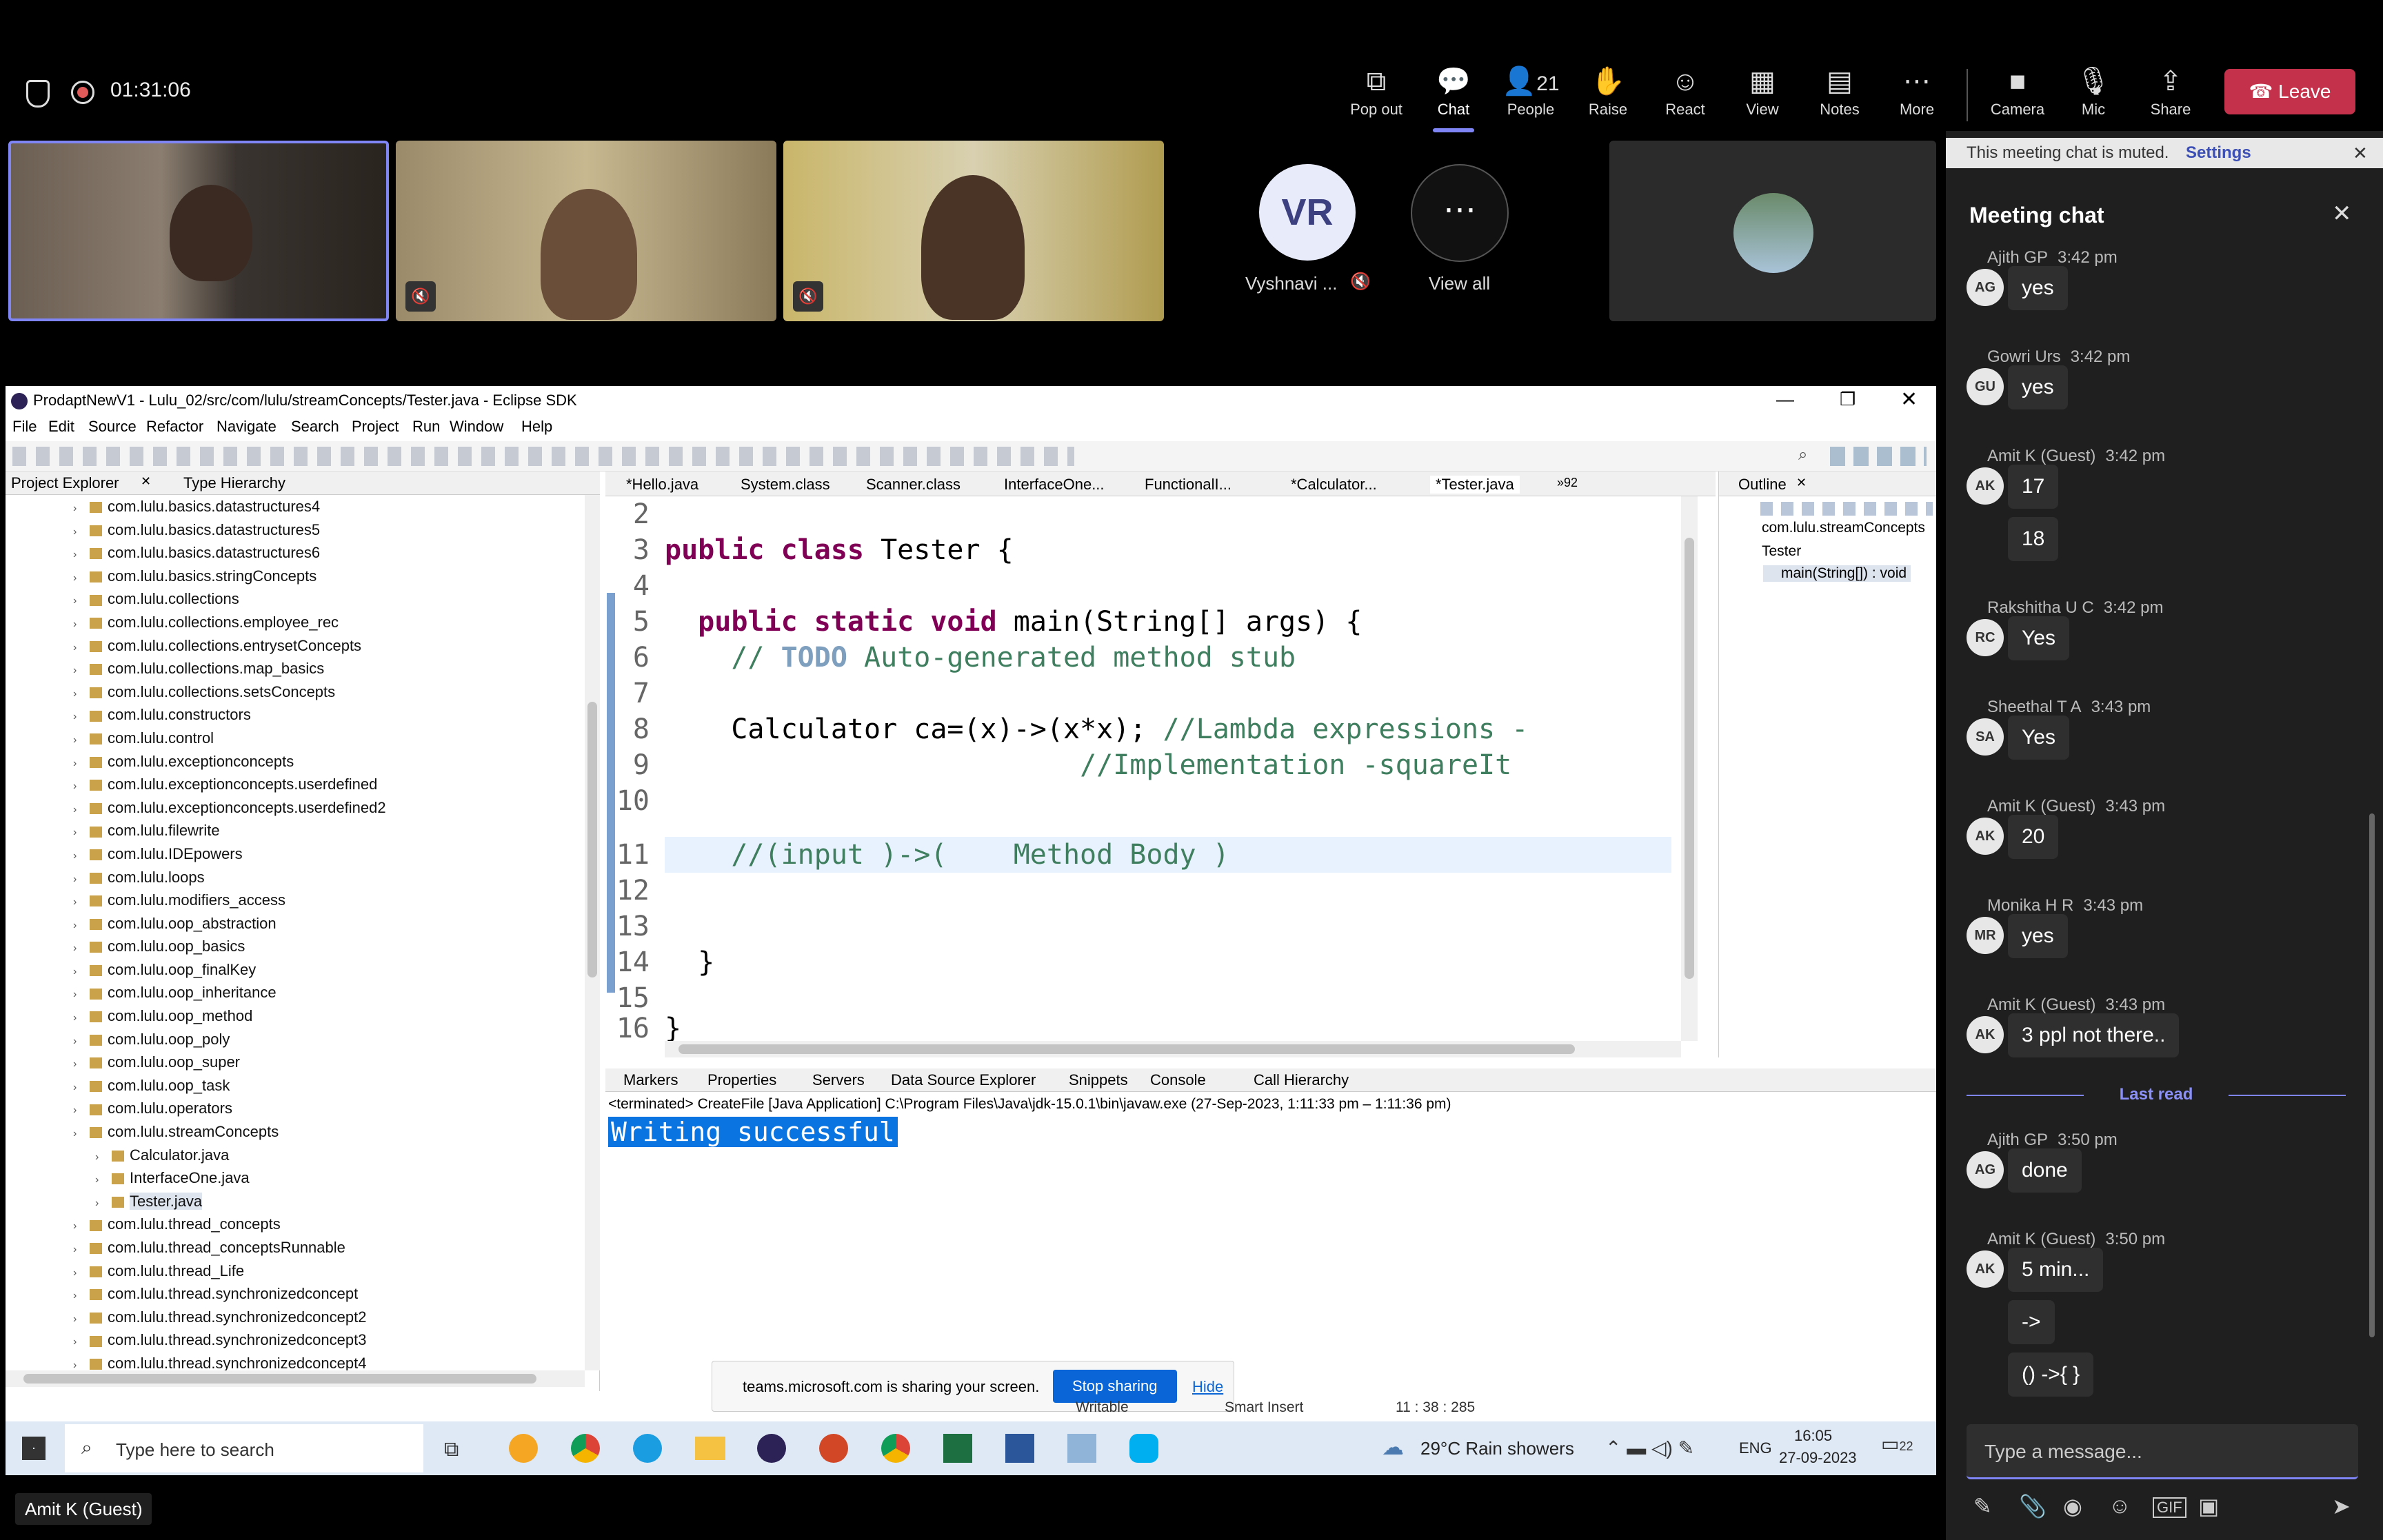 The height and width of the screenshot is (1540, 2383). Describe the element at coordinates (315, 427) in the screenshot. I see `menu-search: Search` at that location.